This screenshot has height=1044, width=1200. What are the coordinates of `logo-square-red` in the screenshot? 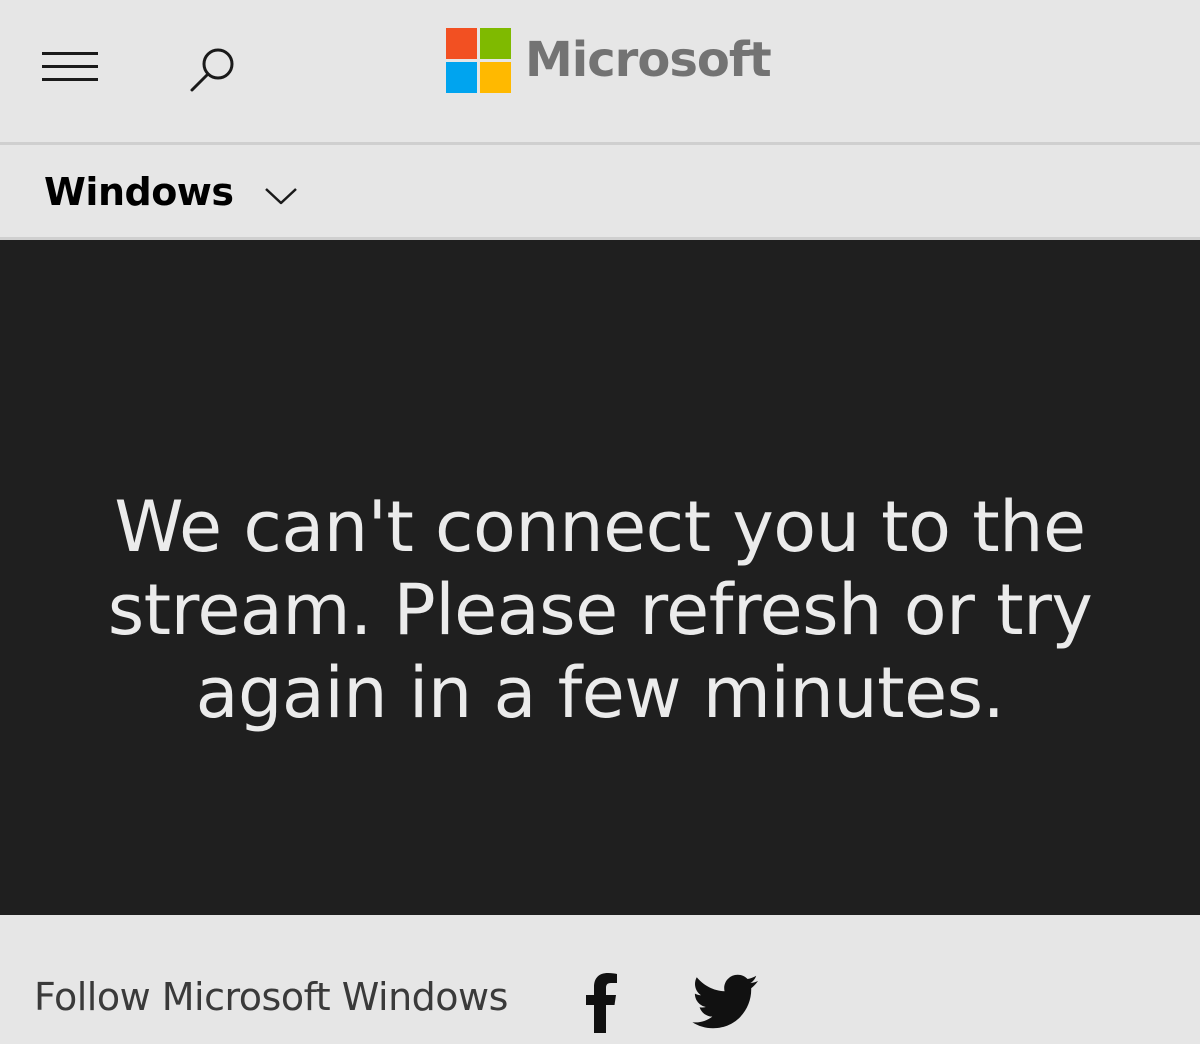 It's located at (461, 43).